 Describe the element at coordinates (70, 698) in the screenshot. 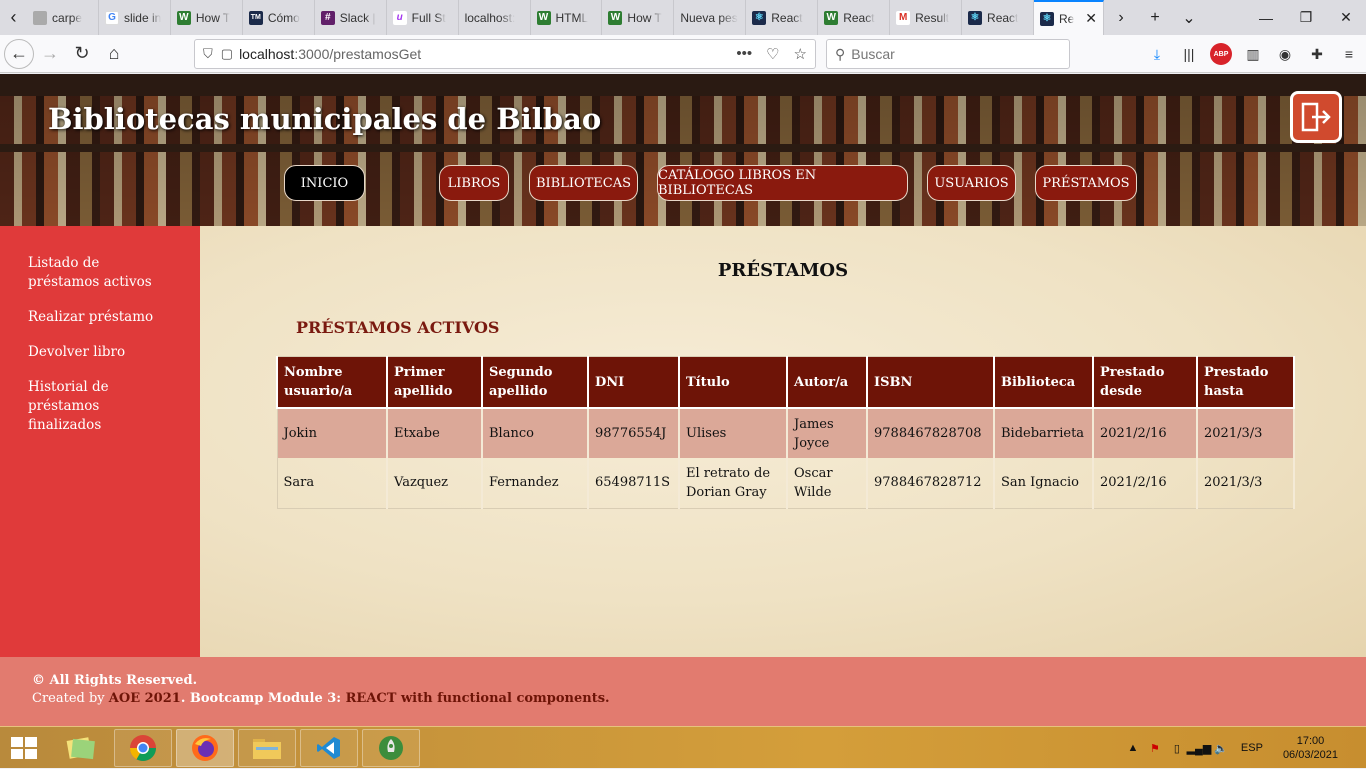

I see `created-by-label: Created by` at that location.